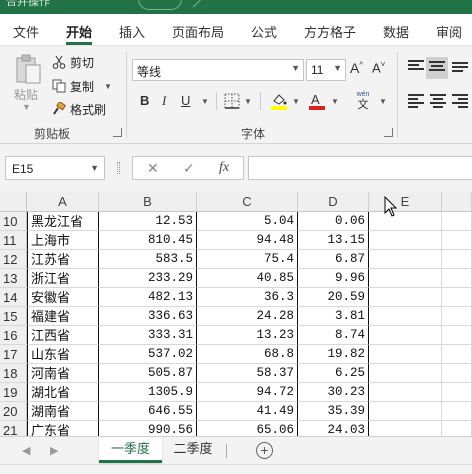 This screenshot has height=474, width=472. Describe the element at coordinates (117, 132) in the screenshot. I see `clipboard-launcher-icon` at that location.